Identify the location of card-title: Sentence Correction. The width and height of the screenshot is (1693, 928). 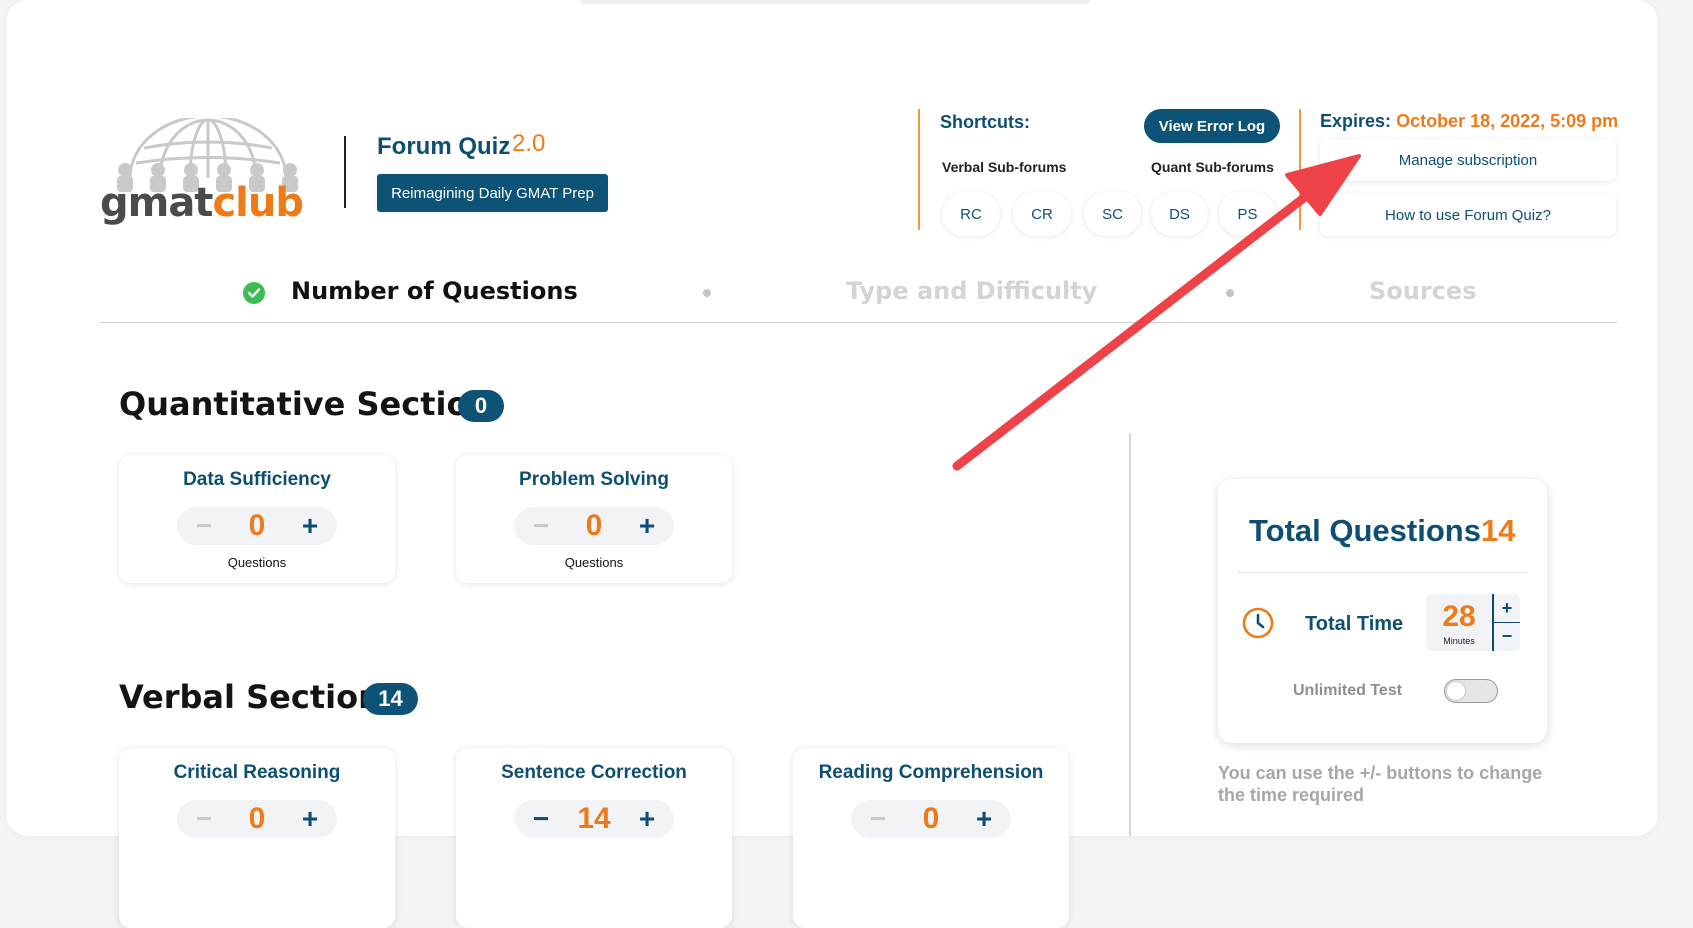
(594, 772).